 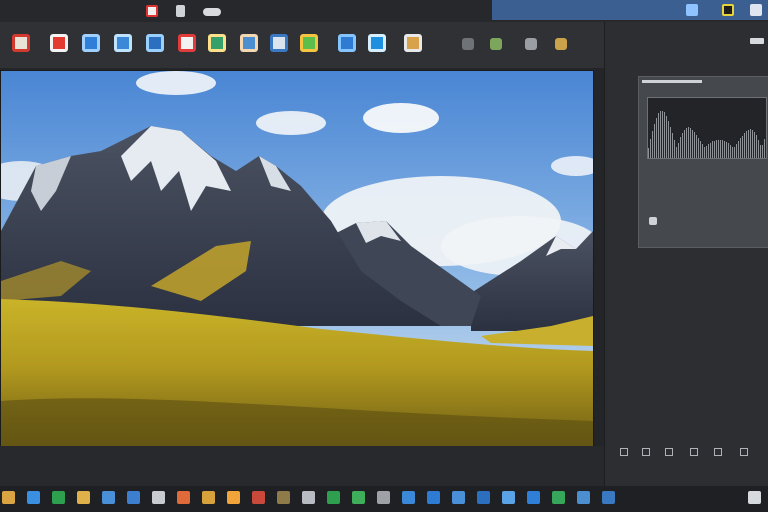 What do you see at coordinates (21, 43) in the screenshot?
I see `image-icon` at bounding box center [21, 43].